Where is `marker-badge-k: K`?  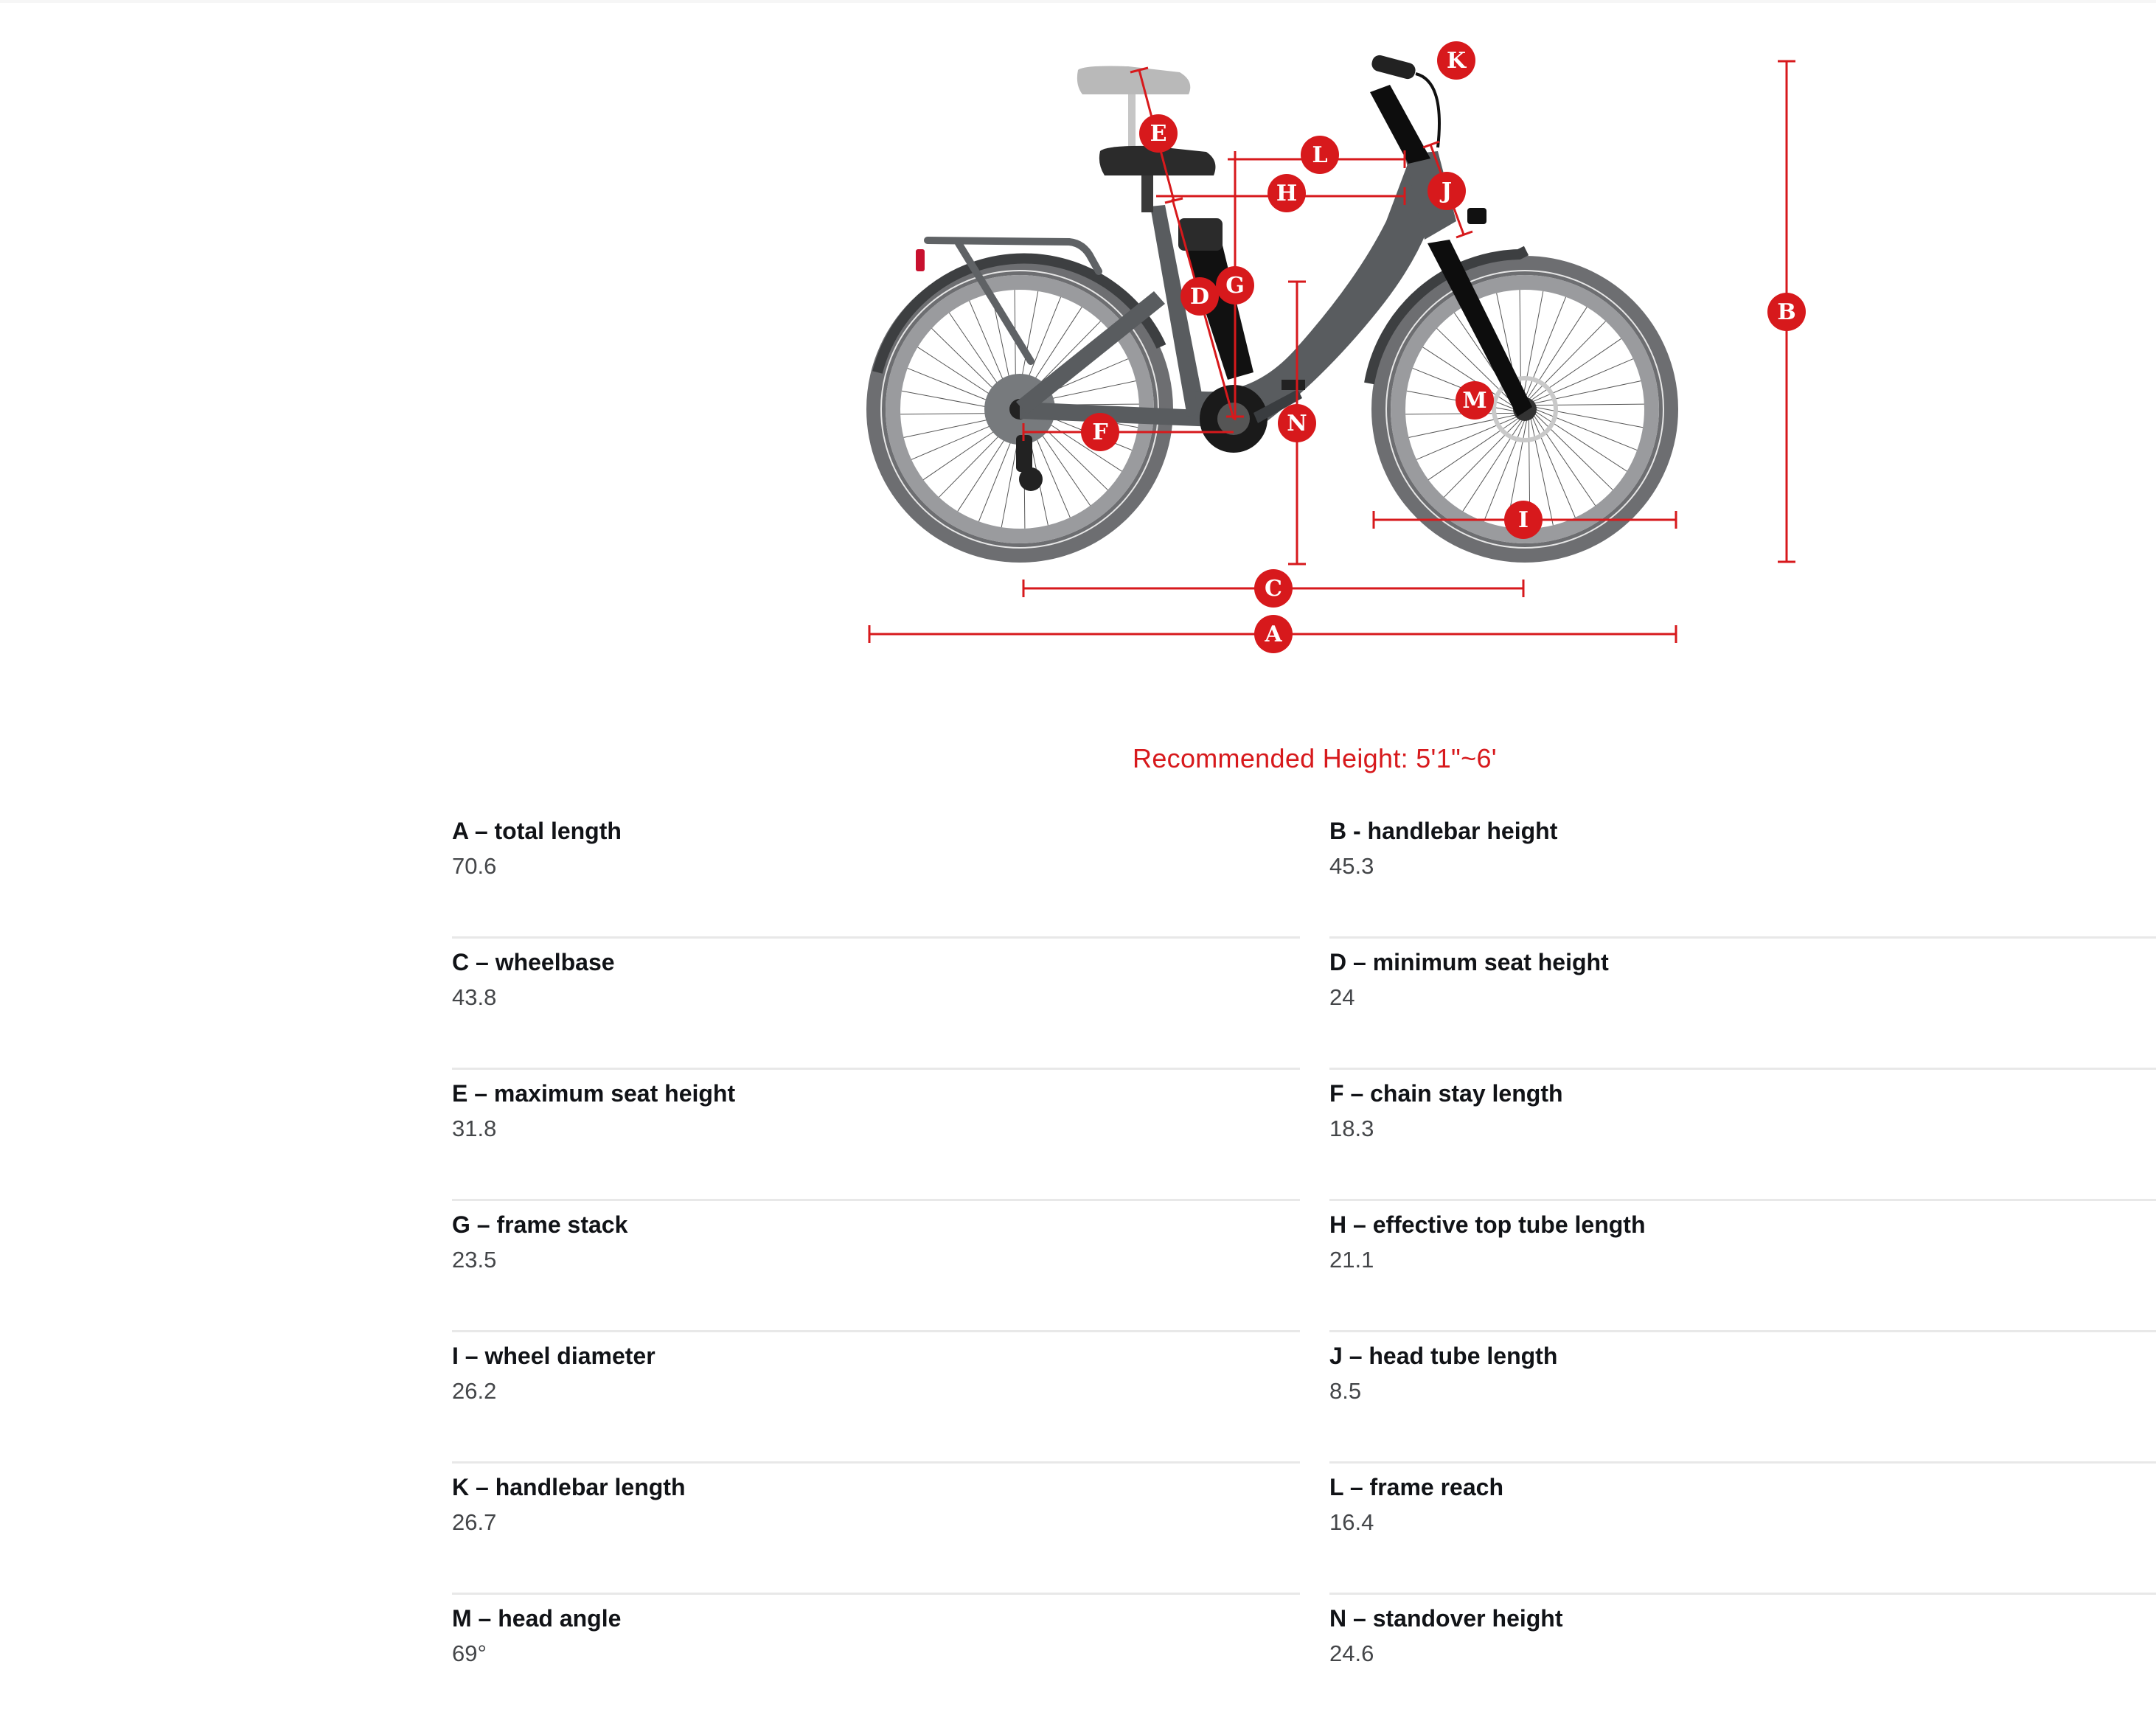
marker-badge-k: K is located at coordinates (1456, 60).